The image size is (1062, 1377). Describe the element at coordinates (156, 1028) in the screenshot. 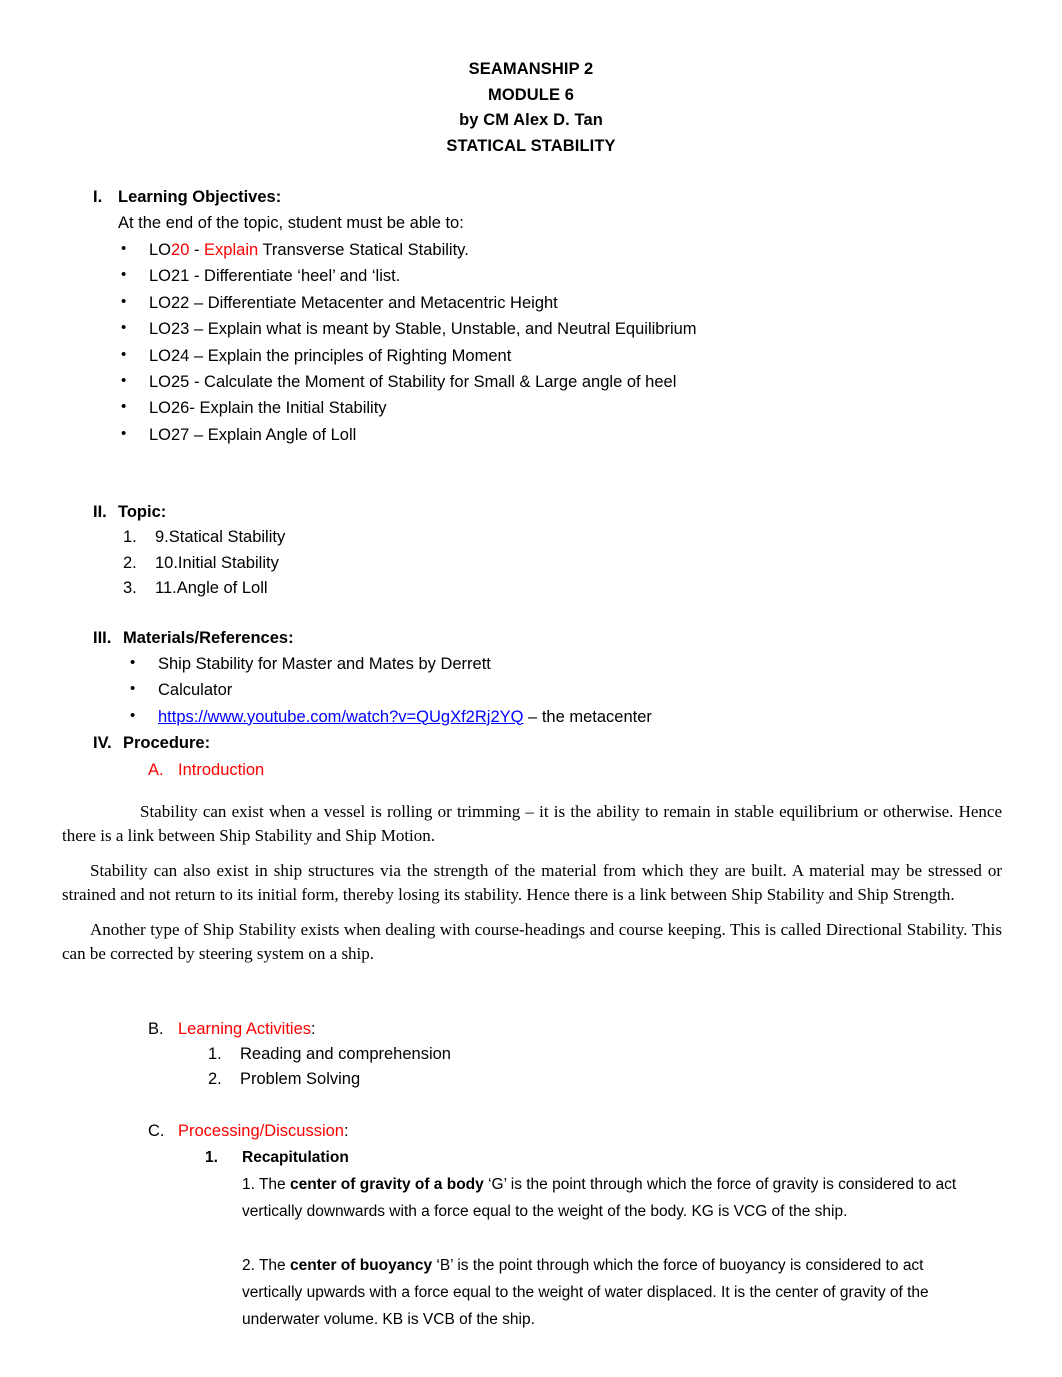

I see `subsection-b-letter: B.` at that location.